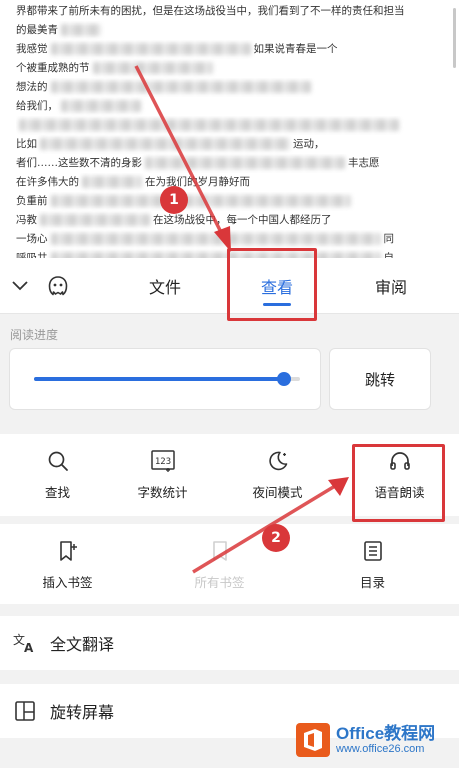  I want to click on document-line-text: 冯教, so click(26, 220).